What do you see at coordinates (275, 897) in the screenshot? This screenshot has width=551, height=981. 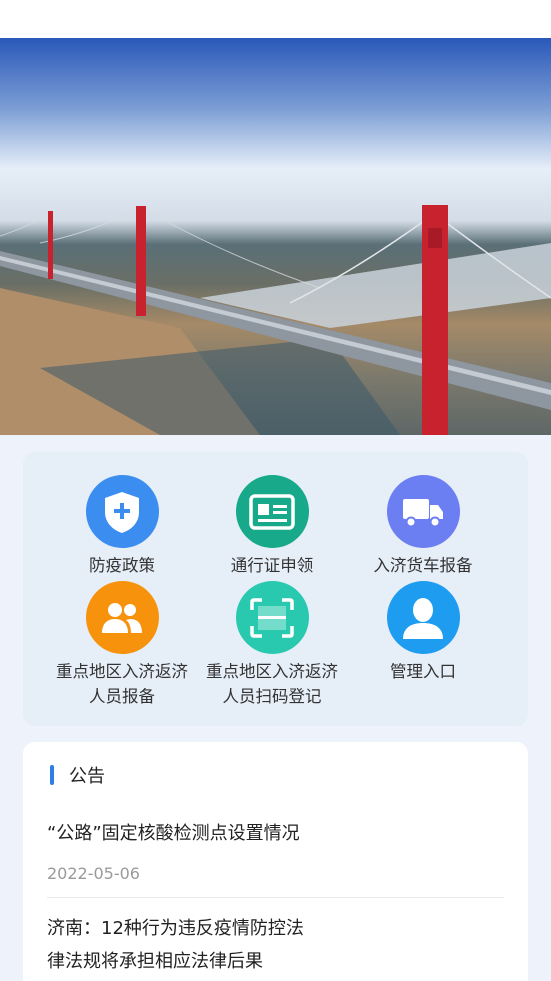 I see `divider` at bounding box center [275, 897].